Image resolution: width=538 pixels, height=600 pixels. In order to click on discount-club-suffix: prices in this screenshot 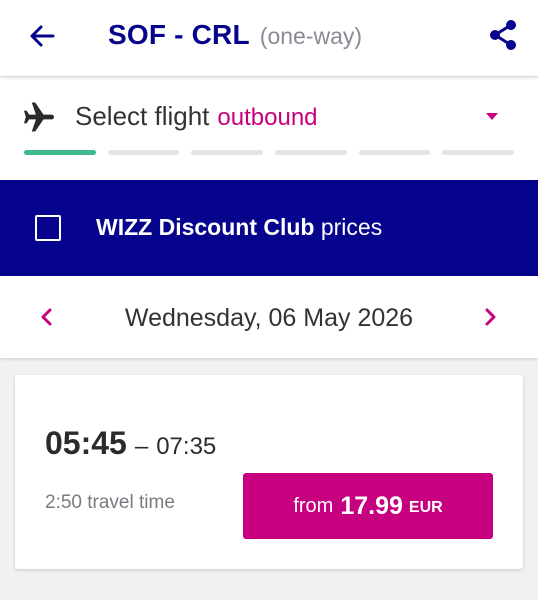, I will do `click(351, 227)`.